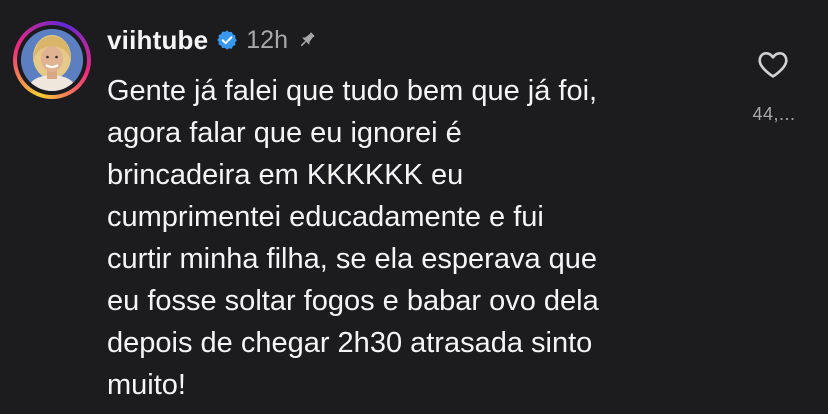 The image size is (828, 414). I want to click on comment-text-line: Gente já falei que tudo bem que já foi,, so click(352, 91).